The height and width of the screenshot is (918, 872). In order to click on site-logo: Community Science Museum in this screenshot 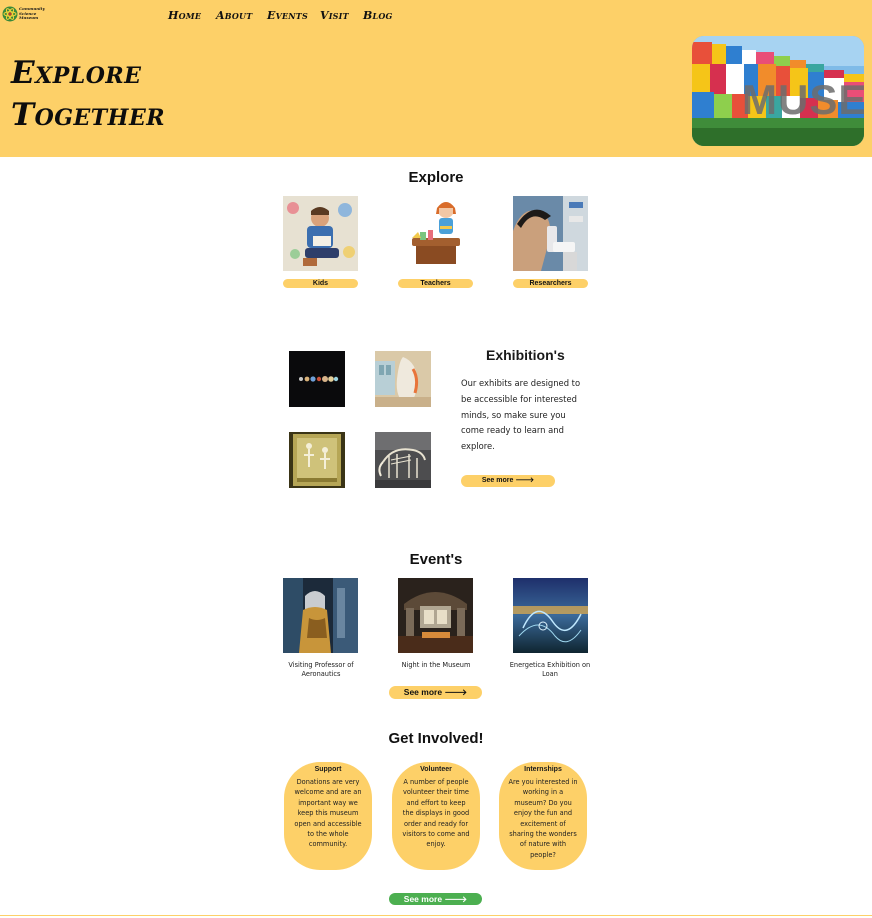, I will do `click(23, 14)`.